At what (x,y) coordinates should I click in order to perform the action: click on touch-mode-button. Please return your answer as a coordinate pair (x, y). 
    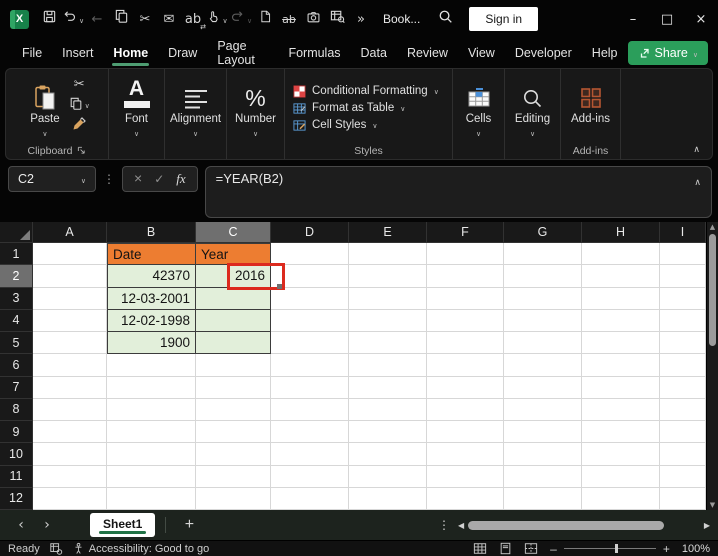
    Looking at the image, I should click on (217, 19).